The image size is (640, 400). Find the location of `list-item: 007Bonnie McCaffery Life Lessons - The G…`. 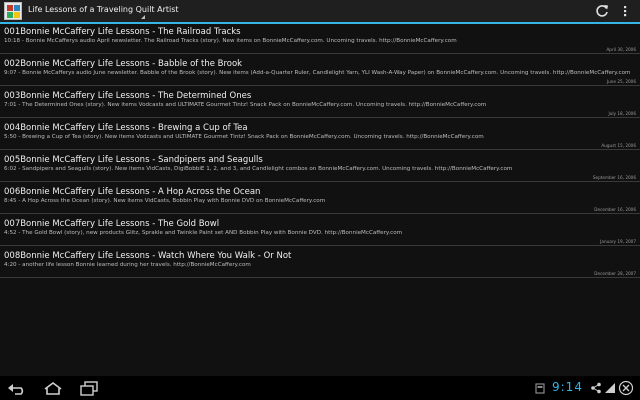

list-item: 007Bonnie McCaffery Life Lessons - The G… is located at coordinates (320, 231).